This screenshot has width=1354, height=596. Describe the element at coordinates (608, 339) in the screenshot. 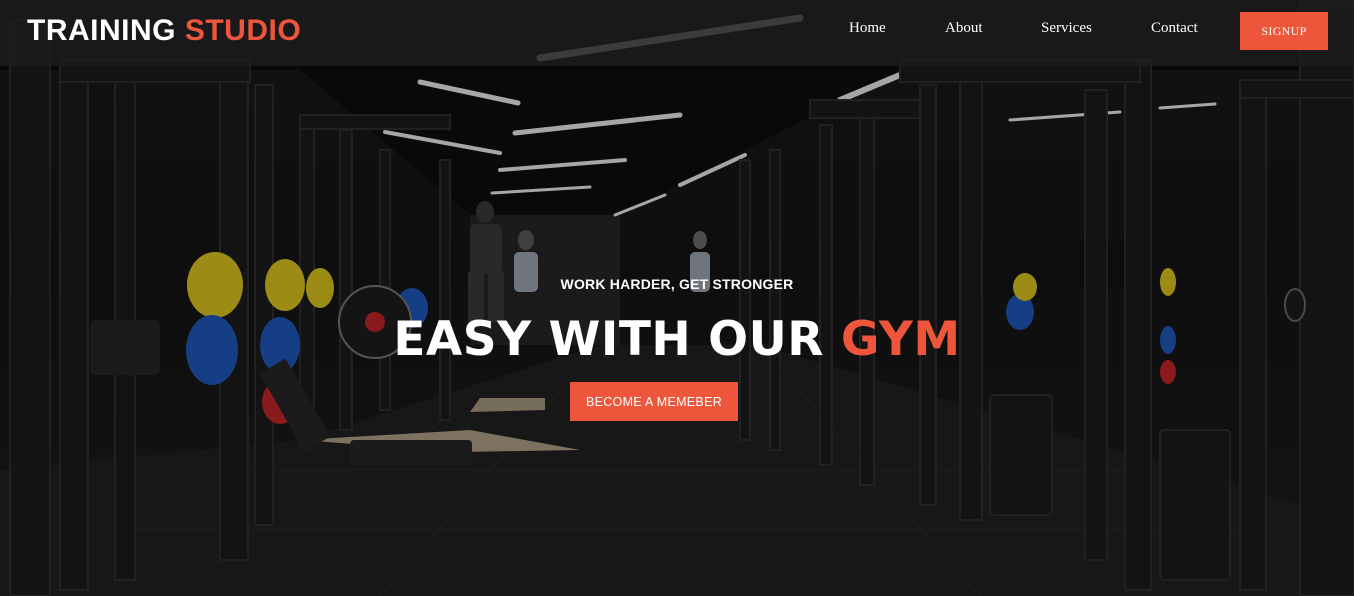

I see `hero-headline-main: EASY WITH OUR` at that location.